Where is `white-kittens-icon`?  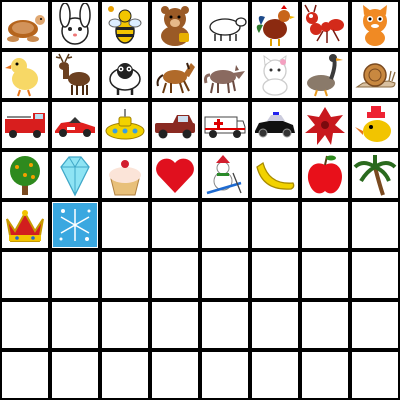
white-kittens-icon is located at coordinates (275, 75).